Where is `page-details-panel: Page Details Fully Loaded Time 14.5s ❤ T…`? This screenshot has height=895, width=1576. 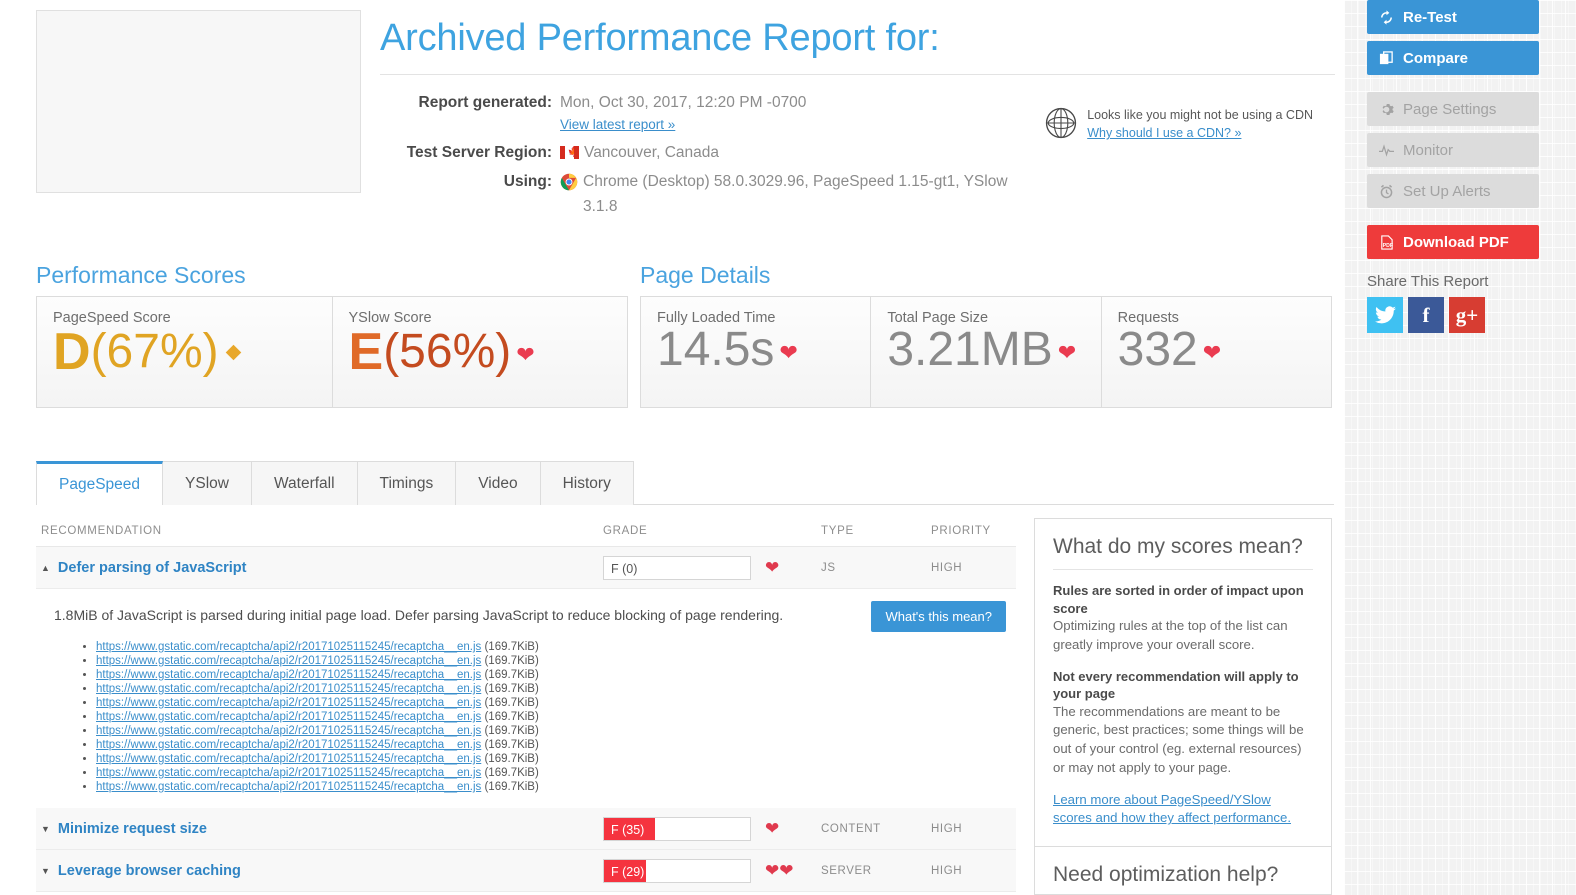
page-details-panel: Page Details Fully Loaded Time 14.5s ❤ T… is located at coordinates (986, 335).